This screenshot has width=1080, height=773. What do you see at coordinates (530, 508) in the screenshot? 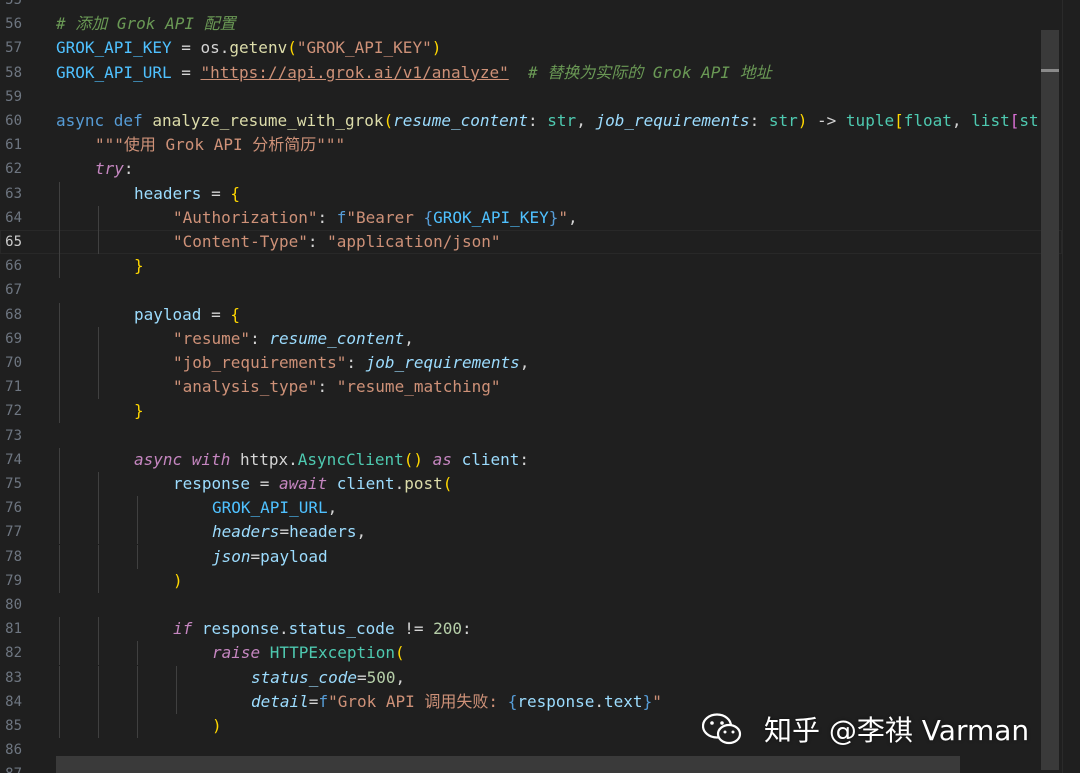
I see `code-line: 76 GROK_API_URL,` at bounding box center [530, 508].